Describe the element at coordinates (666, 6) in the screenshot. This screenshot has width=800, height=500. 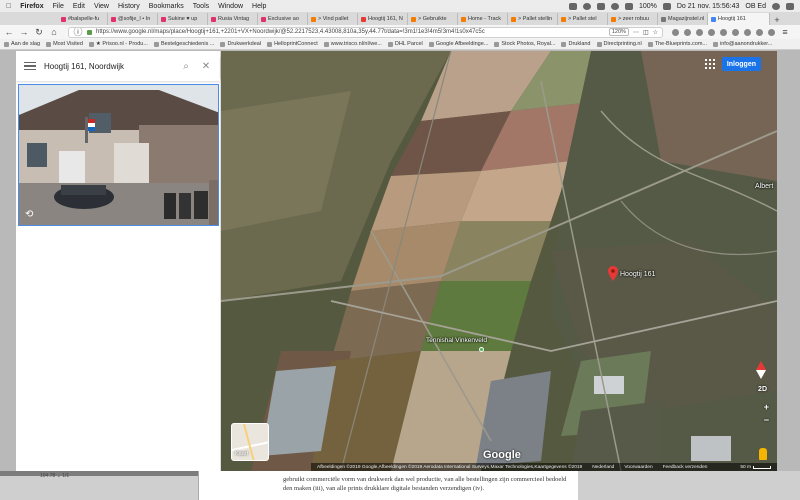
I see `battery-icon` at that location.